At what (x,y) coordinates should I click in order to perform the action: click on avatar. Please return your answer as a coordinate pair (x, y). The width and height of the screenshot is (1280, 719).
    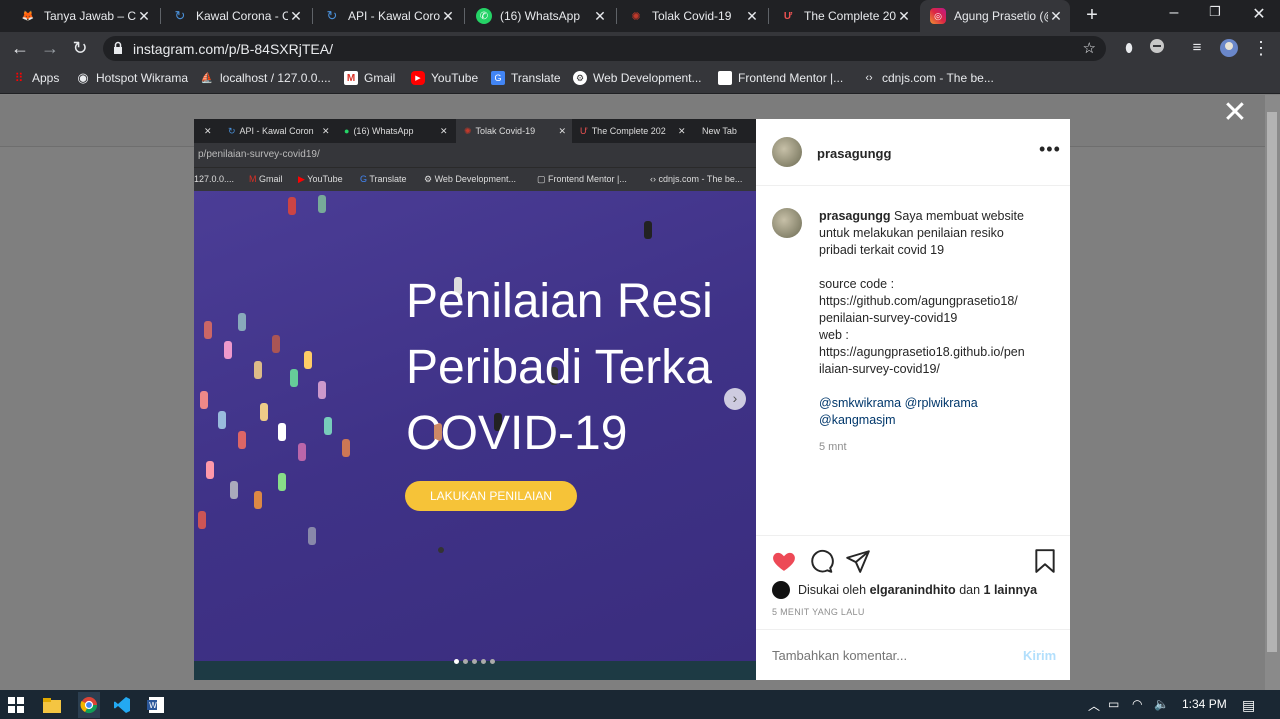
    Looking at the image, I should click on (787, 152).